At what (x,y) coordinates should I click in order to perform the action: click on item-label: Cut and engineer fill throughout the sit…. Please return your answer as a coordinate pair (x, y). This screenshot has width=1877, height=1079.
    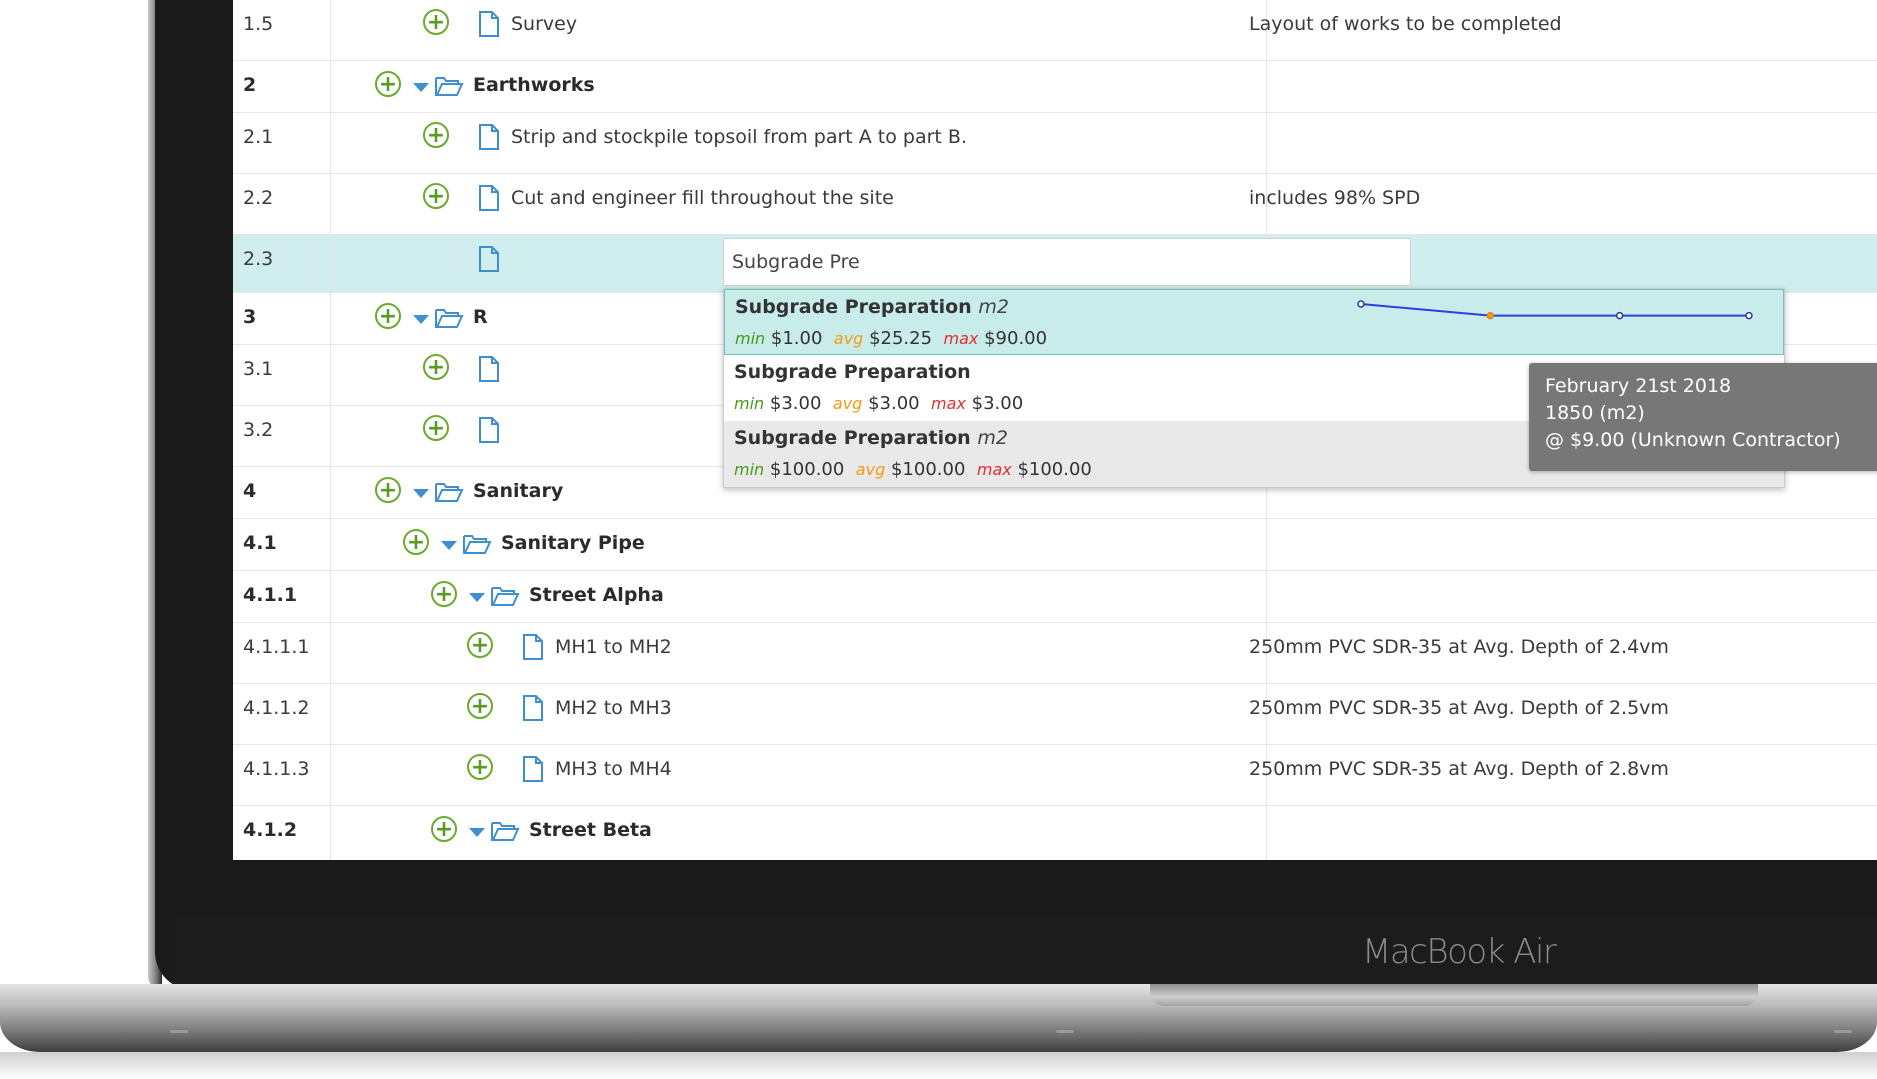
    Looking at the image, I should click on (702, 198).